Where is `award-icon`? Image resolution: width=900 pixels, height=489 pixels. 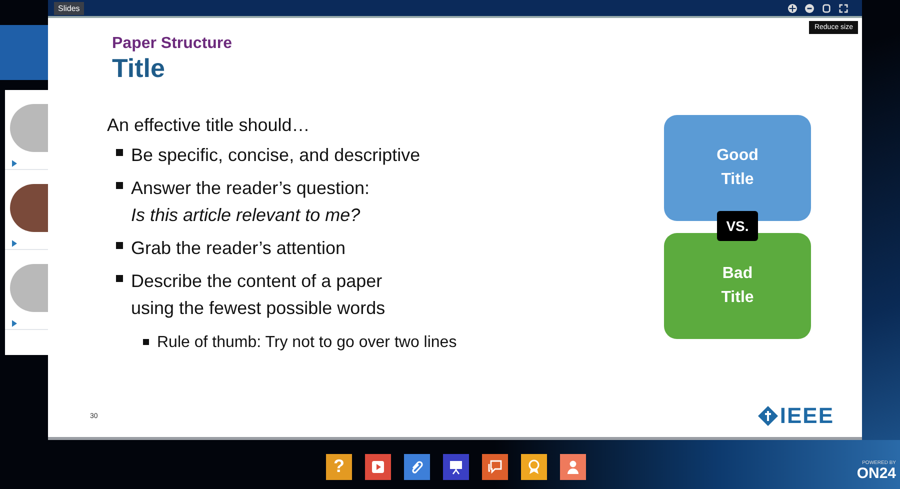 award-icon is located at coordinates (534, 466).